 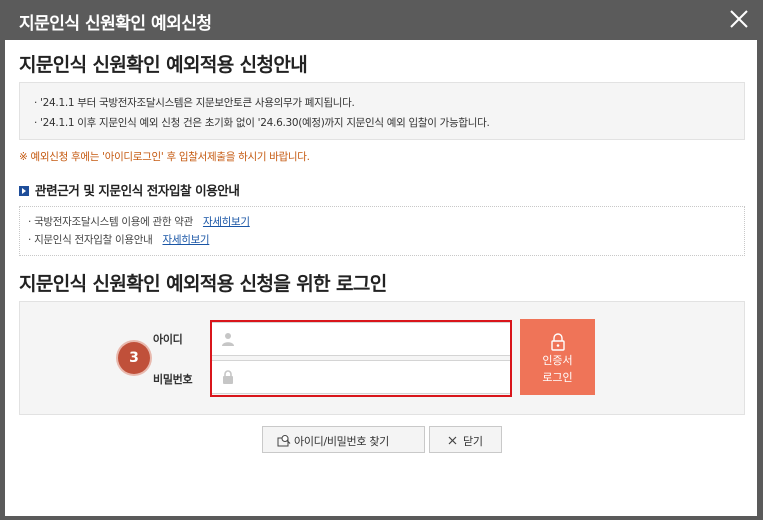 What do you see at coordinates (168, 339) in the screenshot?
I see `id-label: 아이디` at bounding box center [168, 339].